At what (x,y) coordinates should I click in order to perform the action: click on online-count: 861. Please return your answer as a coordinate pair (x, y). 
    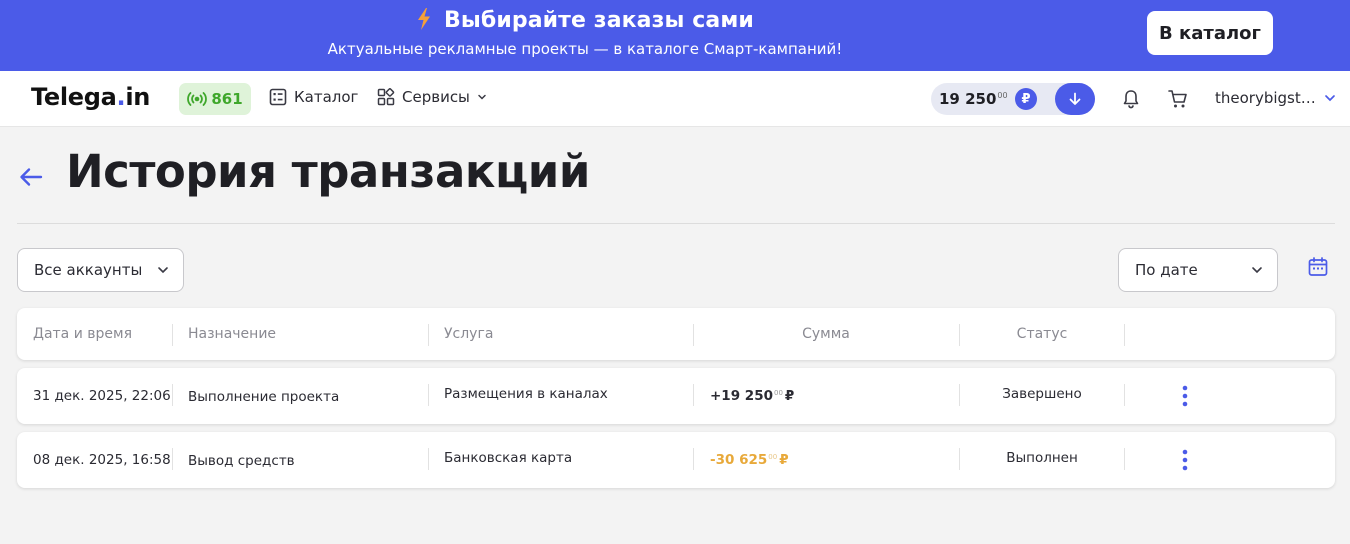
    Looking at the image, I should click on (227, 99).